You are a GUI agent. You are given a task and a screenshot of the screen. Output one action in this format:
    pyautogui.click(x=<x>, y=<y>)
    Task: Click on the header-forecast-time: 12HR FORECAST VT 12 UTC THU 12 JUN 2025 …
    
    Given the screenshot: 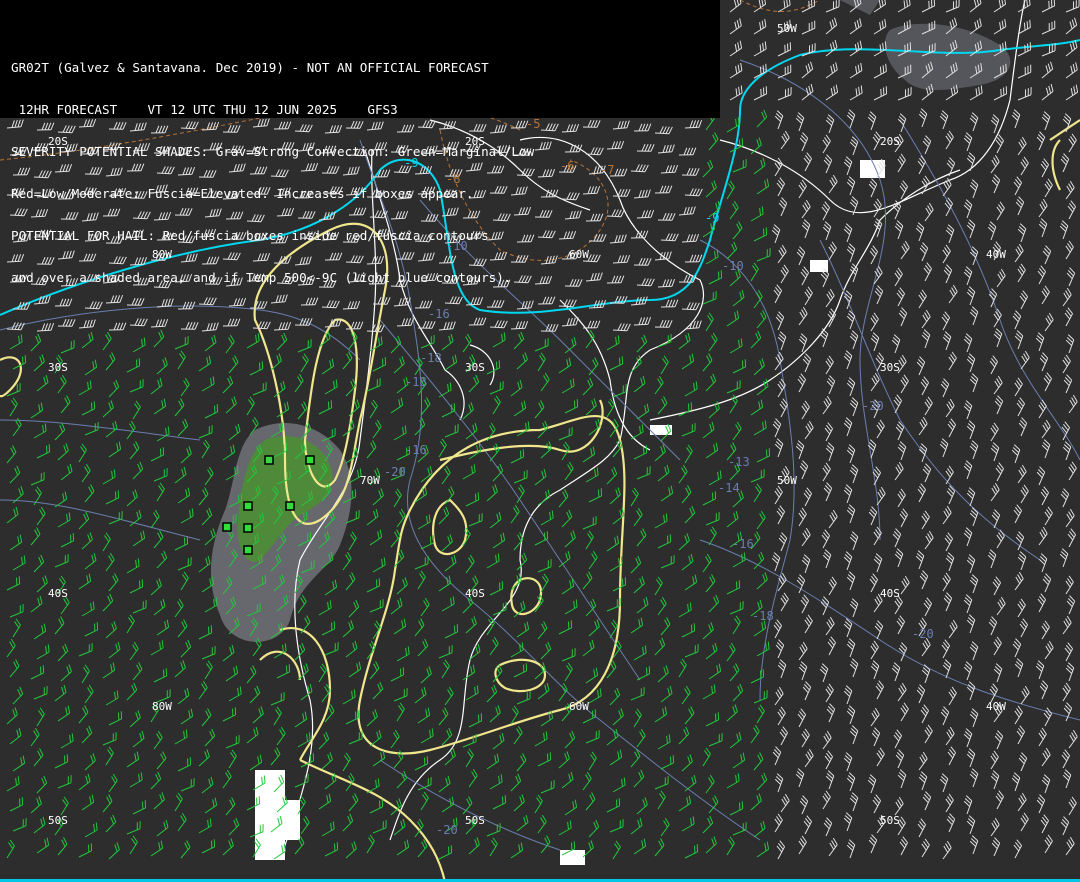 What is the action you would take?
    pyautogui.click(x=204, y=109)
    